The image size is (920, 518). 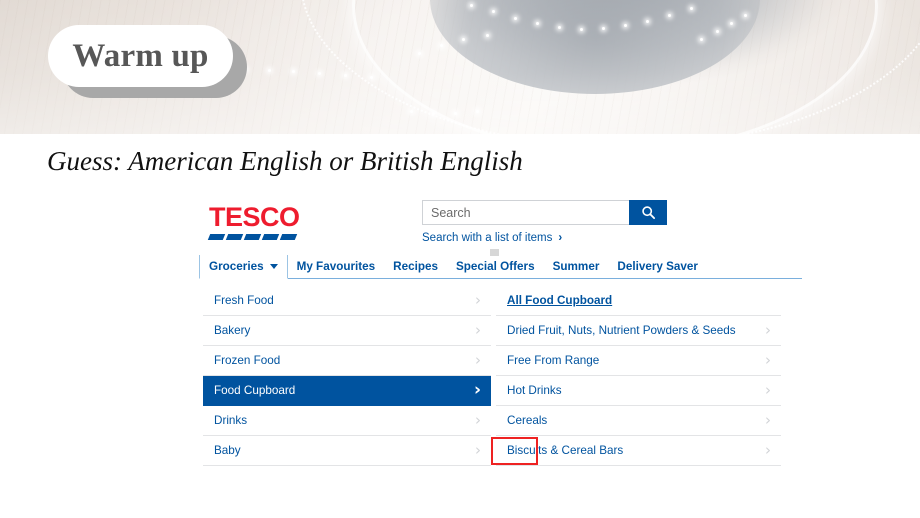 What do you see at coordinates (347, 331) in the screenshot?
I see `category-item-bakery: Bakery ›` at bounding box center [347, 331].